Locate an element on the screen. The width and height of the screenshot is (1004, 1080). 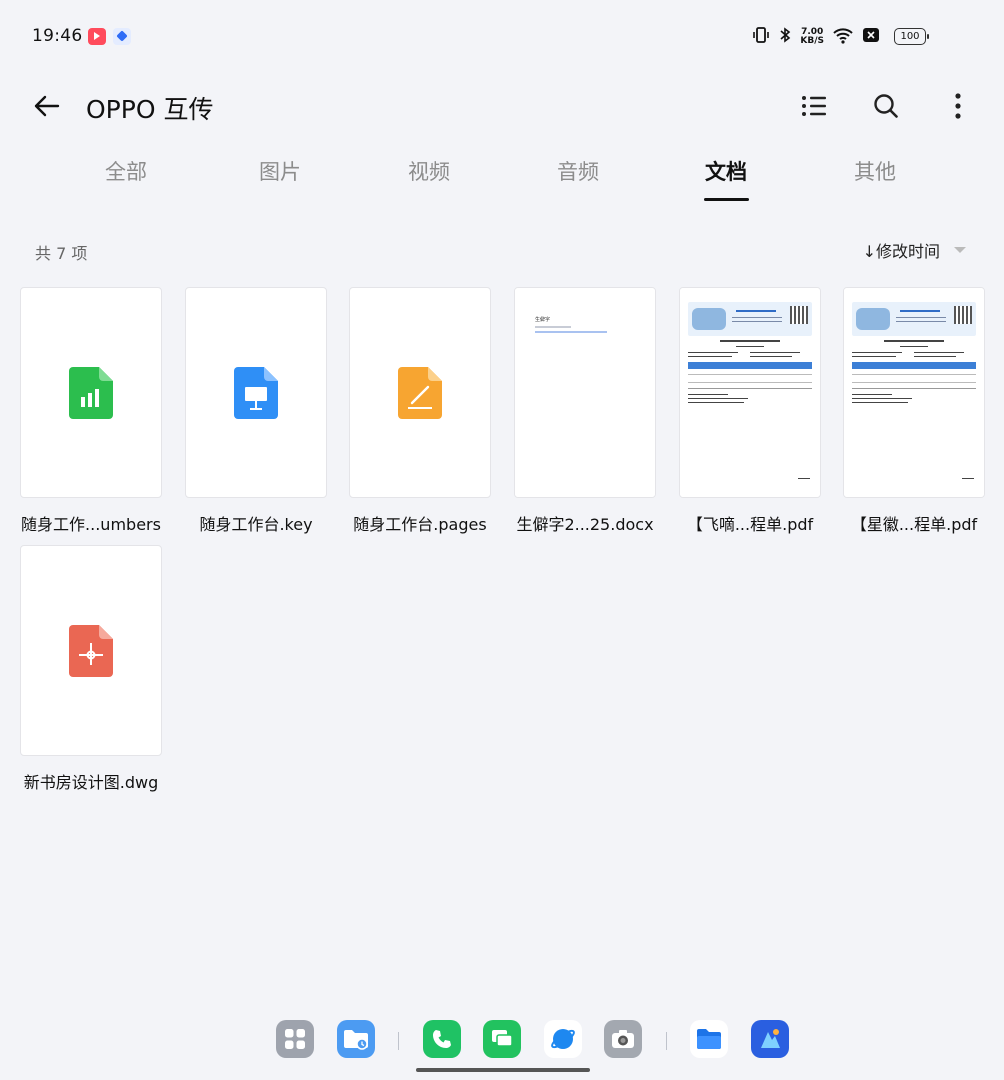
category-tabs: 全部 图片 视频 音频 文档 其他 is located at coordinates (502, 178).